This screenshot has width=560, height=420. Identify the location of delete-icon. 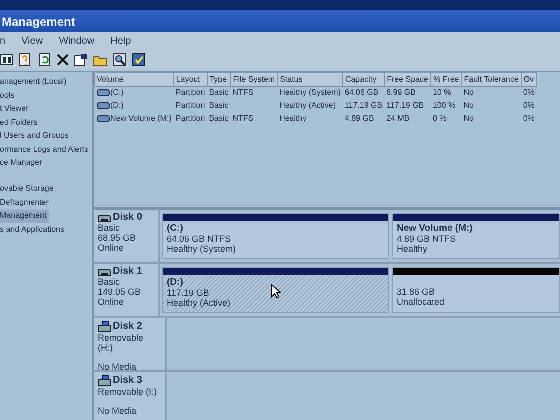
(63, 60).